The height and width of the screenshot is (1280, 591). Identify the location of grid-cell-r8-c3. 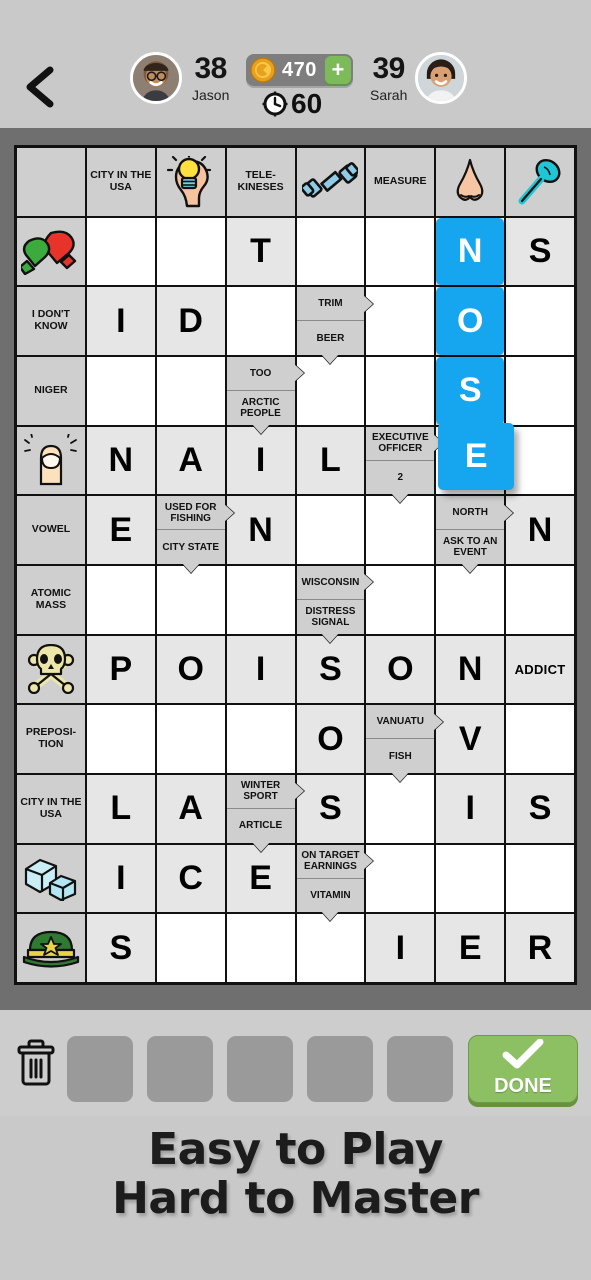
(260, 739).